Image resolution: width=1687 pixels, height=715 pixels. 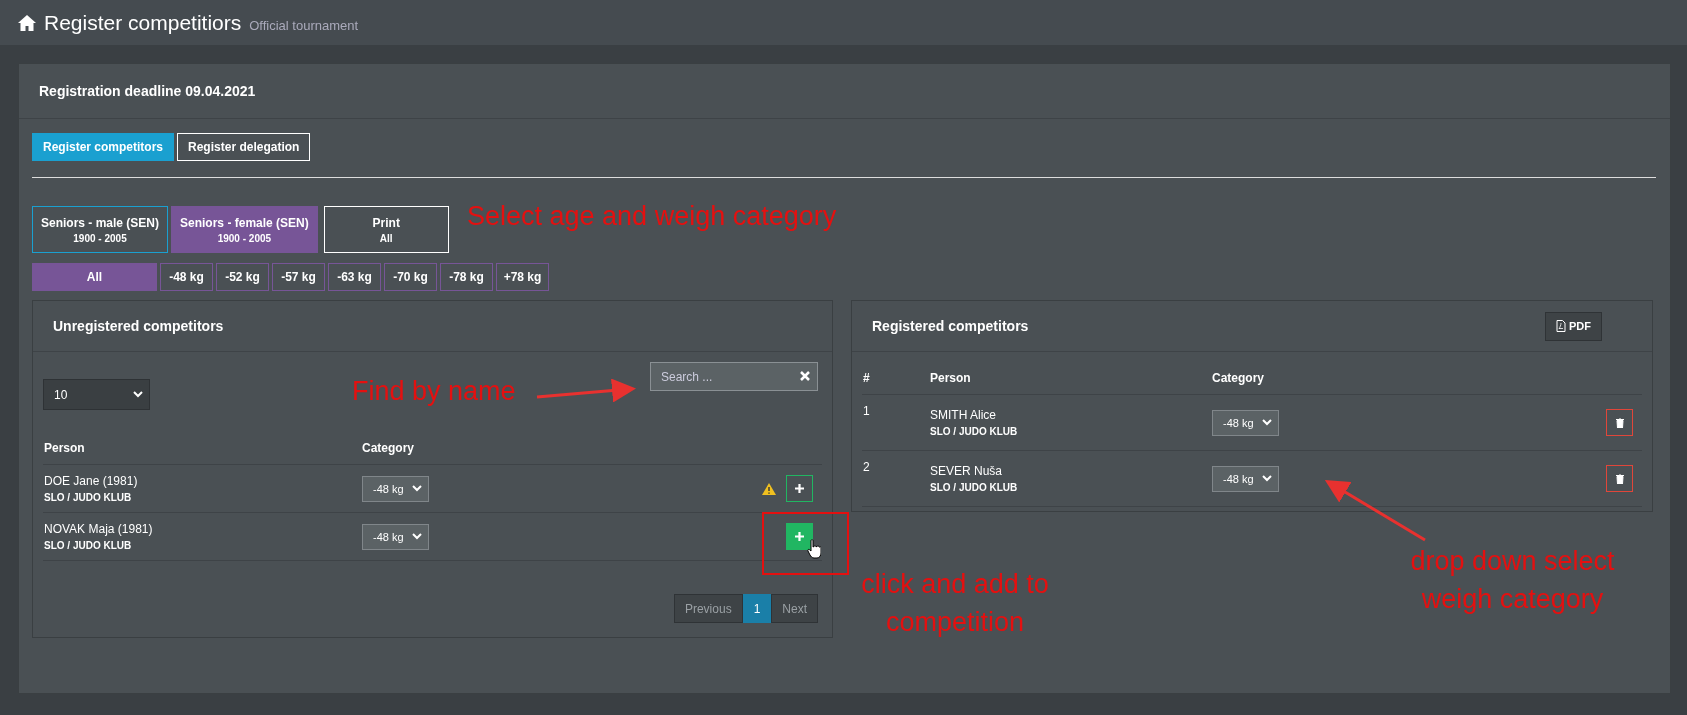 I want to click on print-button: Print All, so click(x=386, y=229).